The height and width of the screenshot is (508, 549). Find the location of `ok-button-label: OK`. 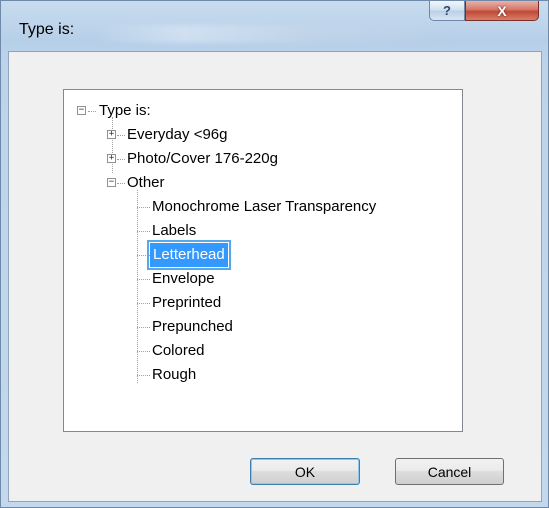

ok-button-label: OK is located at coordinates (305, 471).